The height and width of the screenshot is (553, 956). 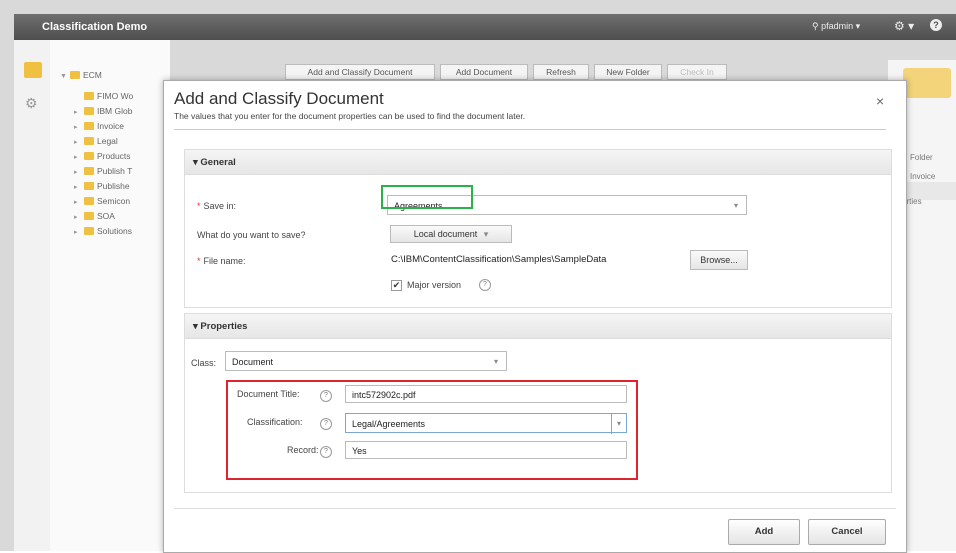 What do you see at coordinates (561, 72) in the screenshot?
I see `refresh-button: Refresh` at bounding box center [561, 72].